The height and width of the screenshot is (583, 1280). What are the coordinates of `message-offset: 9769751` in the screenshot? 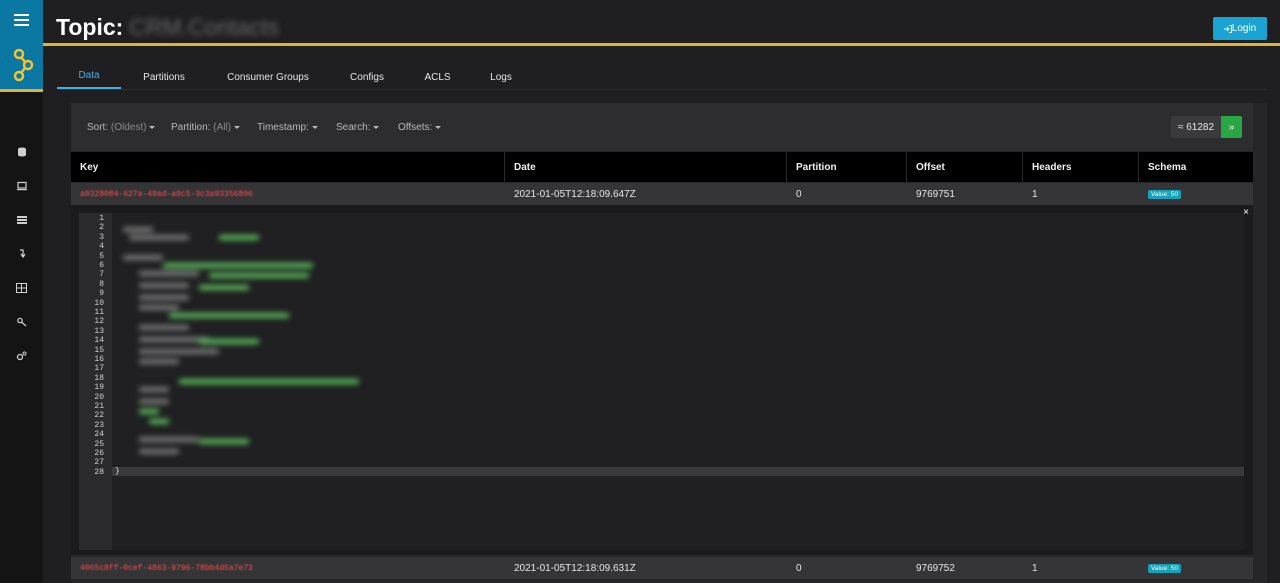 It's located at (935, 194).